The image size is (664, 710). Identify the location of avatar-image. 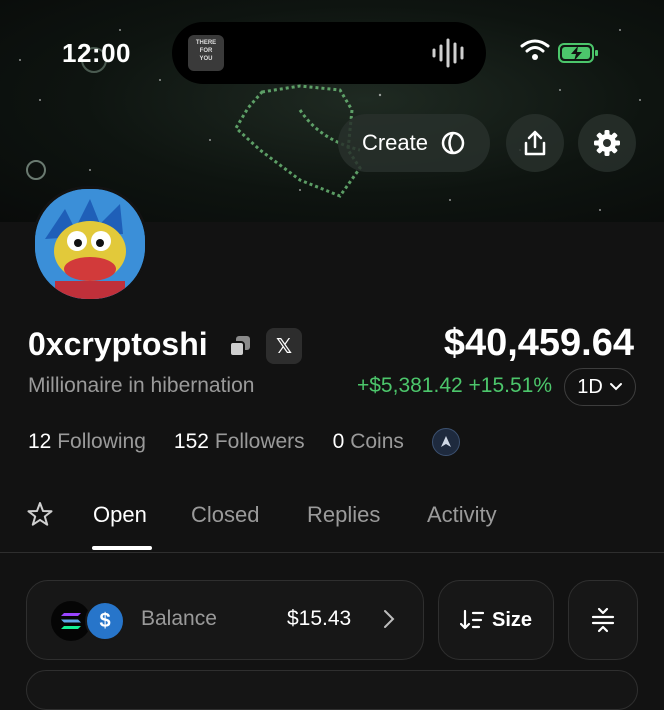
(90, 244).